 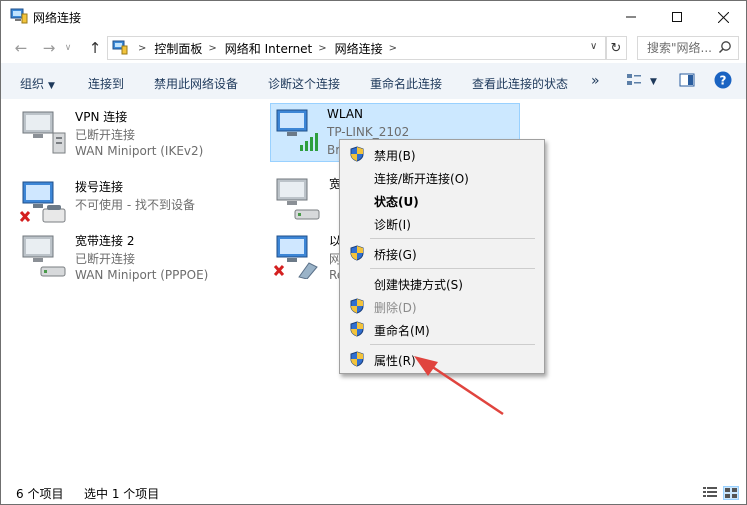 I want to click on menu-item-connect-disconnect: 连接/断开连接(O), so click(x=442, y=177).